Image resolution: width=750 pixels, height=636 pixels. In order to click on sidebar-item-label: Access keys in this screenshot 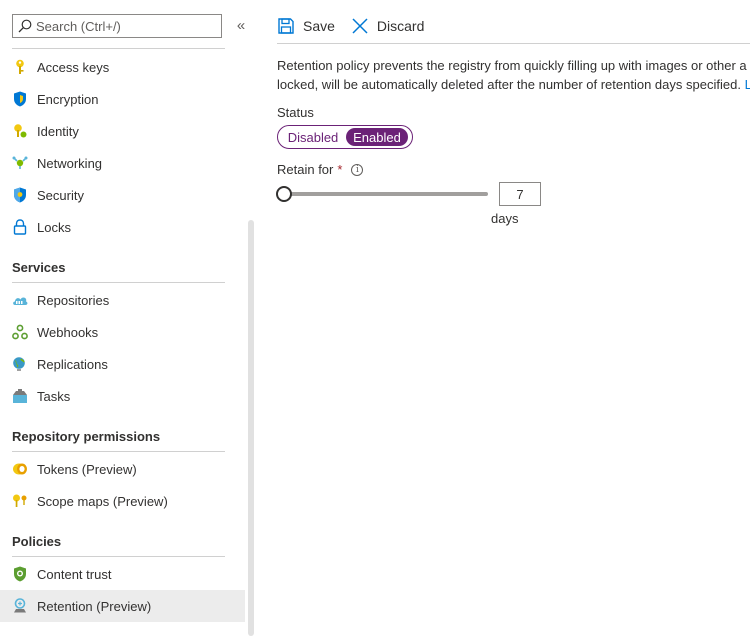, I will do `click(73, 67)`.